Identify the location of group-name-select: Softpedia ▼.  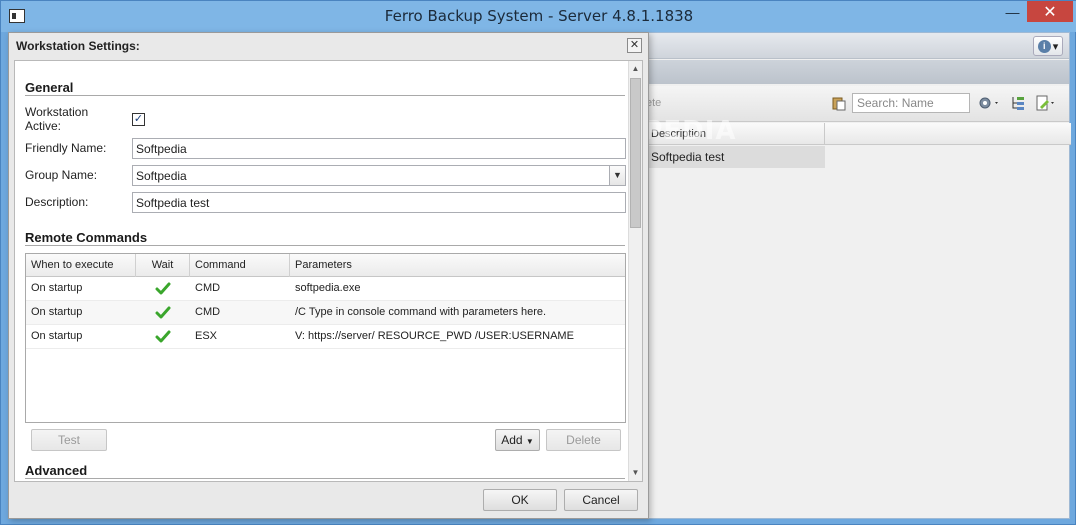
(379, 175).